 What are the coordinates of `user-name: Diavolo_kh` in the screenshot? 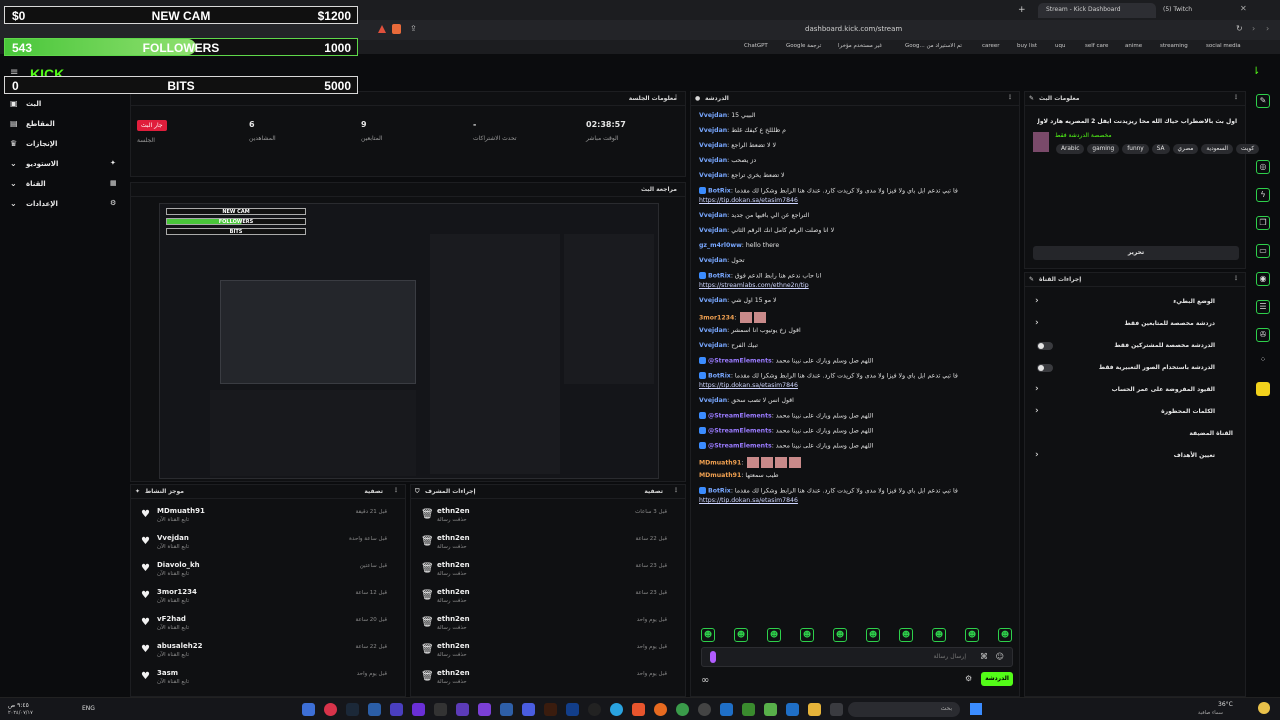 It's located at (178, 565).